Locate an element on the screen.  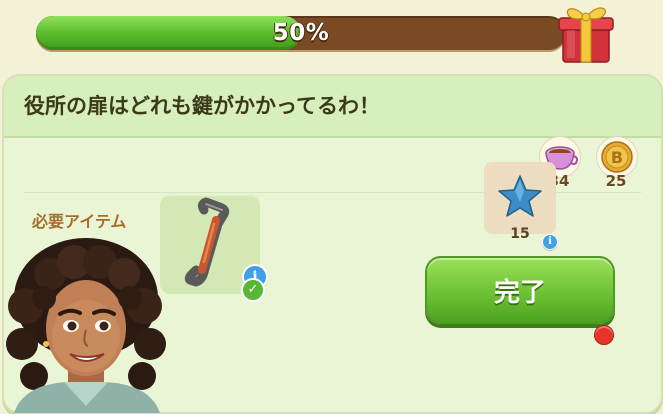
coin-cost-badge: B 25 is located at coordinates (616, 164).